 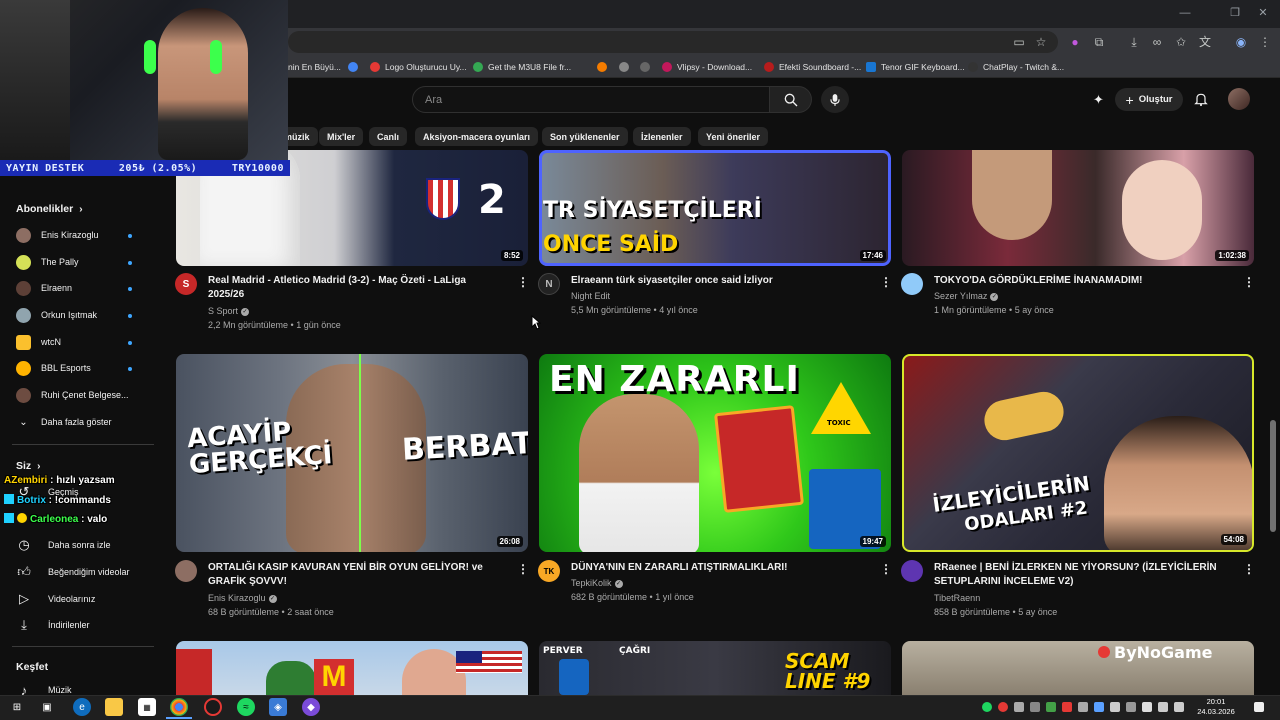 I want to click on sidebar-item-the-pally: The Pally, so click(x=47, y=262).